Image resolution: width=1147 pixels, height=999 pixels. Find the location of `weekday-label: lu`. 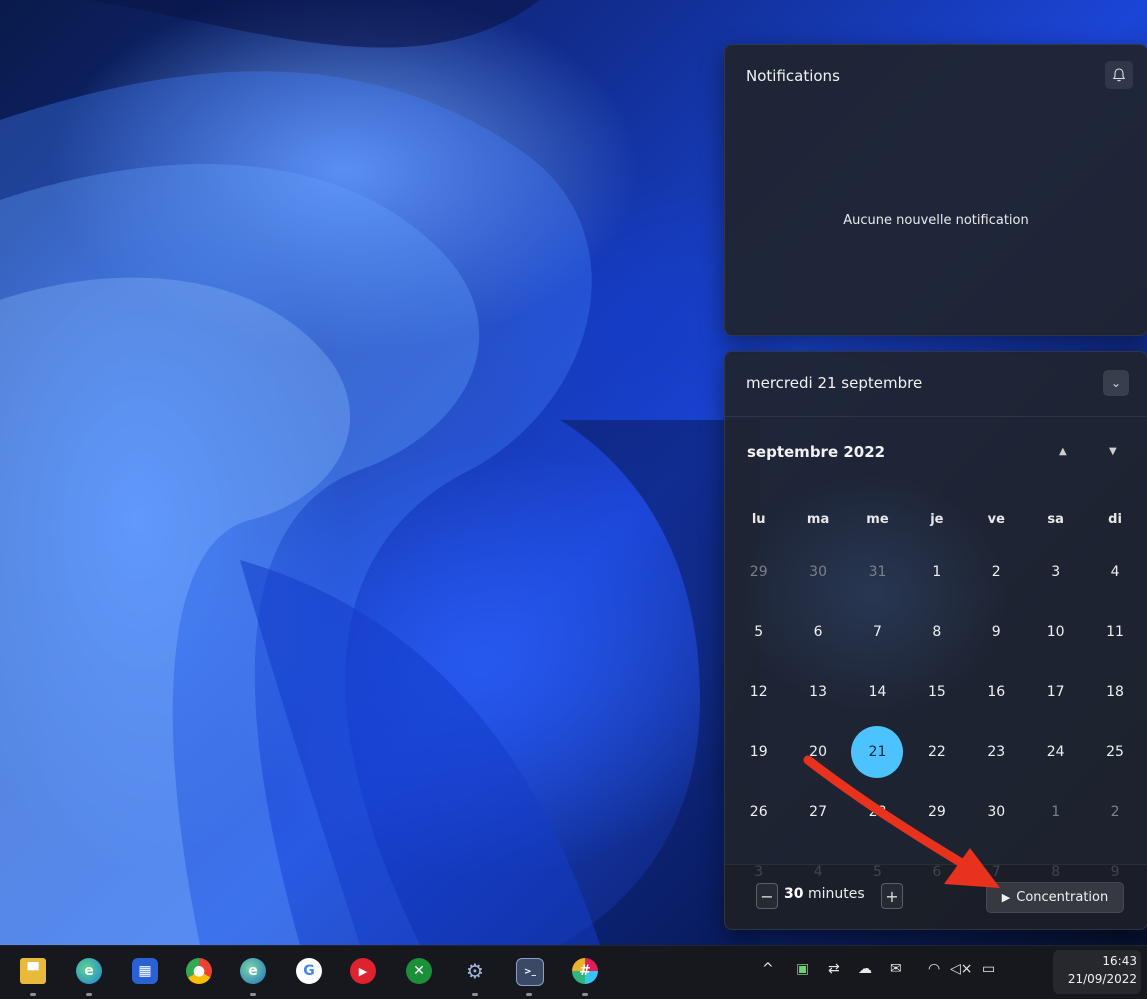

weekday-label: lu is located at coordinates (758, 519).